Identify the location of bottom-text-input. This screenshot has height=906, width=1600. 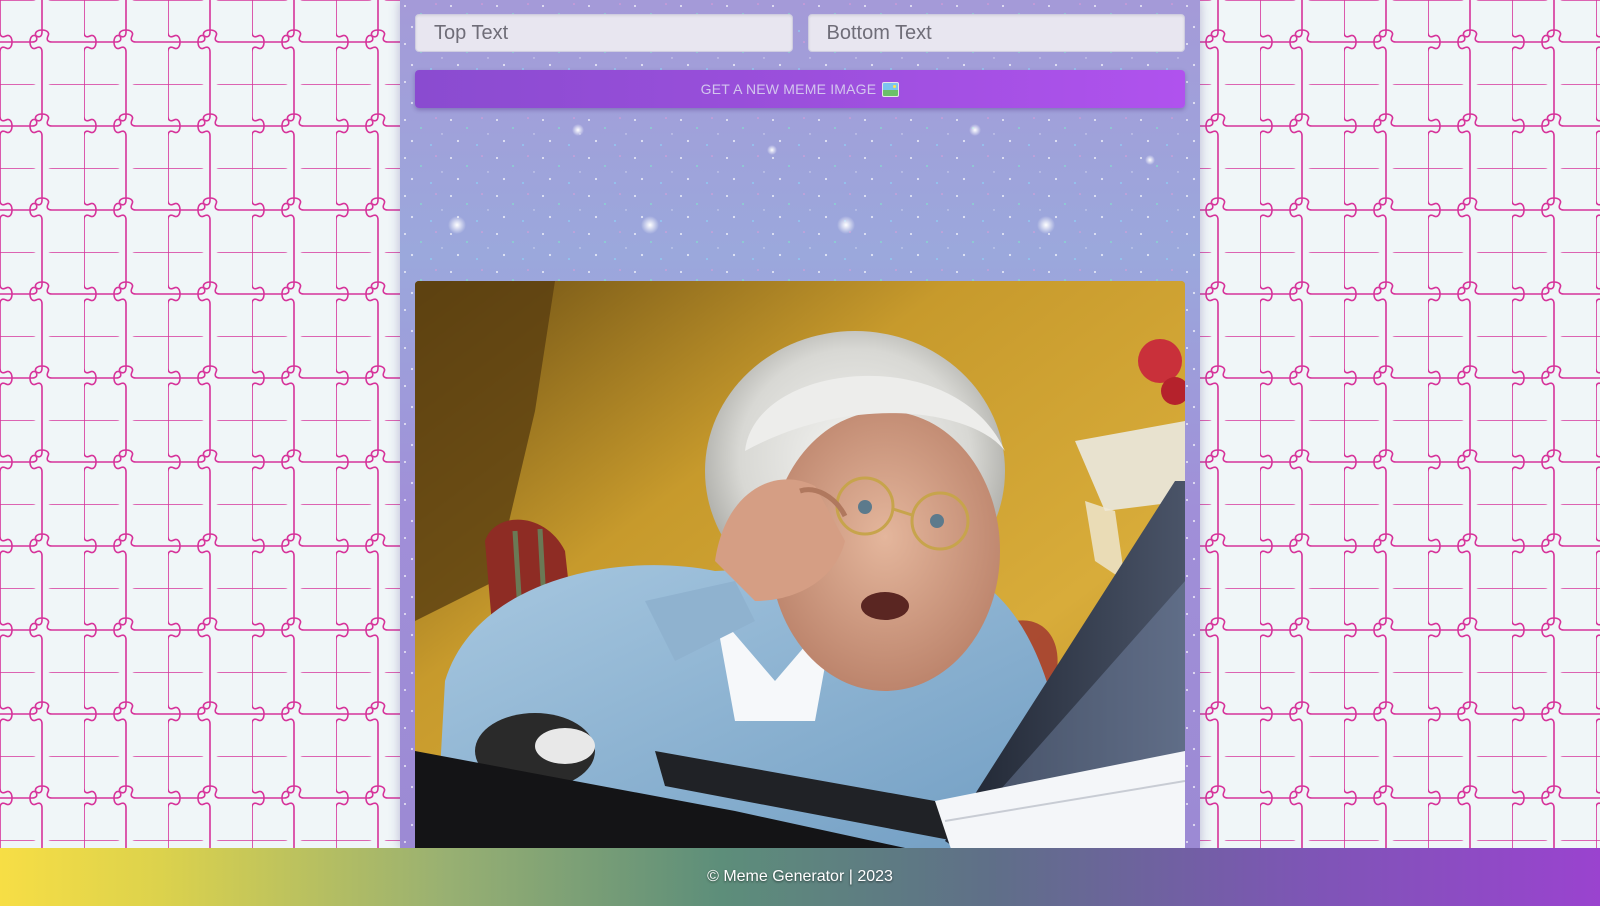
(996, 33).